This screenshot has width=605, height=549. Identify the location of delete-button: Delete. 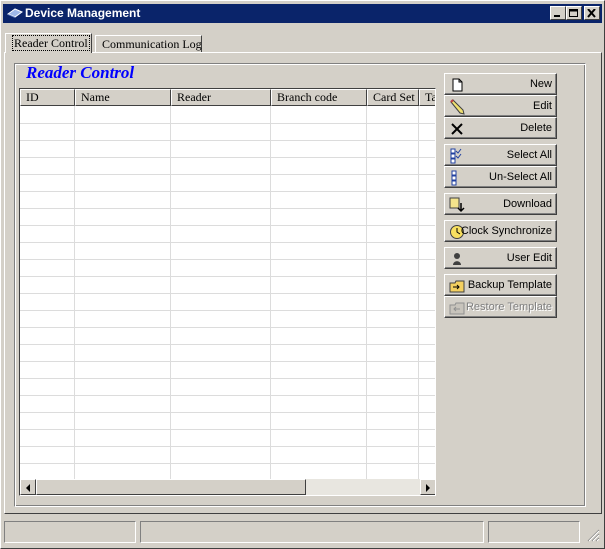
(500, 128).